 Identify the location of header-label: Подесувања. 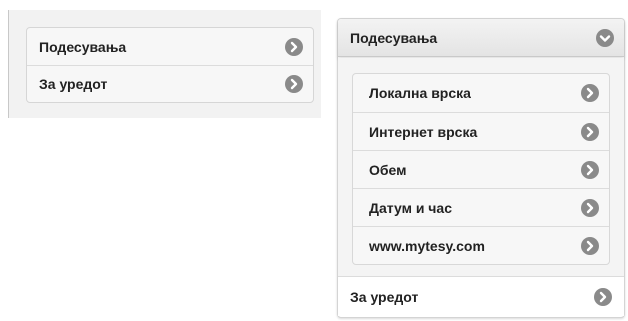
(394, 37).